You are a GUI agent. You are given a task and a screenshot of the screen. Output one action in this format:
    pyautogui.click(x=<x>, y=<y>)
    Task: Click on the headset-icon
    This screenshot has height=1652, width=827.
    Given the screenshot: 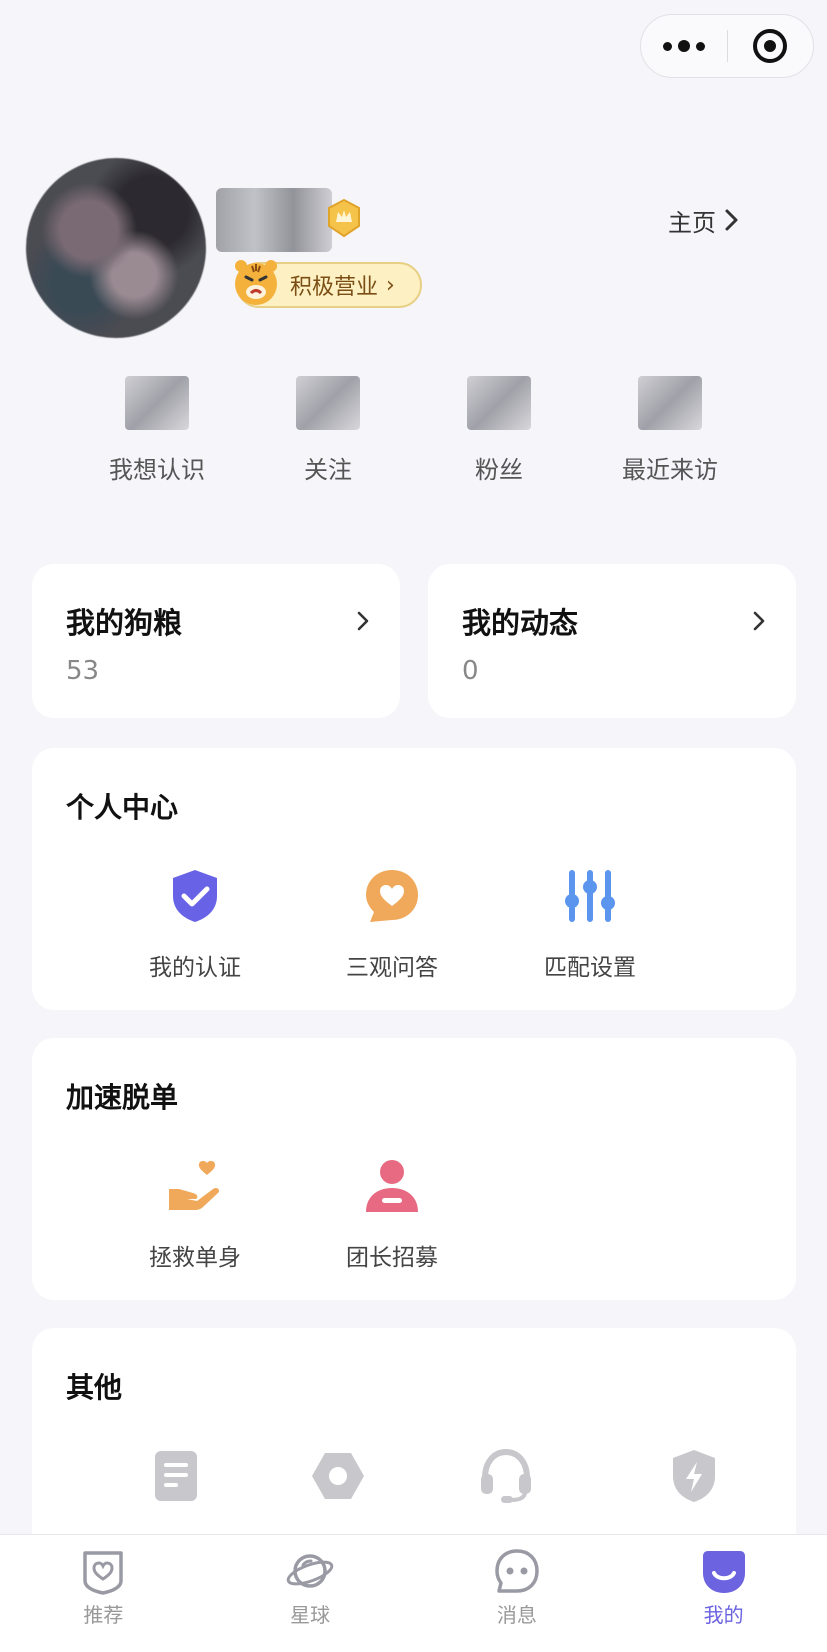 What is the action you would take?
    pyautogui.click(x=506, y=1475)
    